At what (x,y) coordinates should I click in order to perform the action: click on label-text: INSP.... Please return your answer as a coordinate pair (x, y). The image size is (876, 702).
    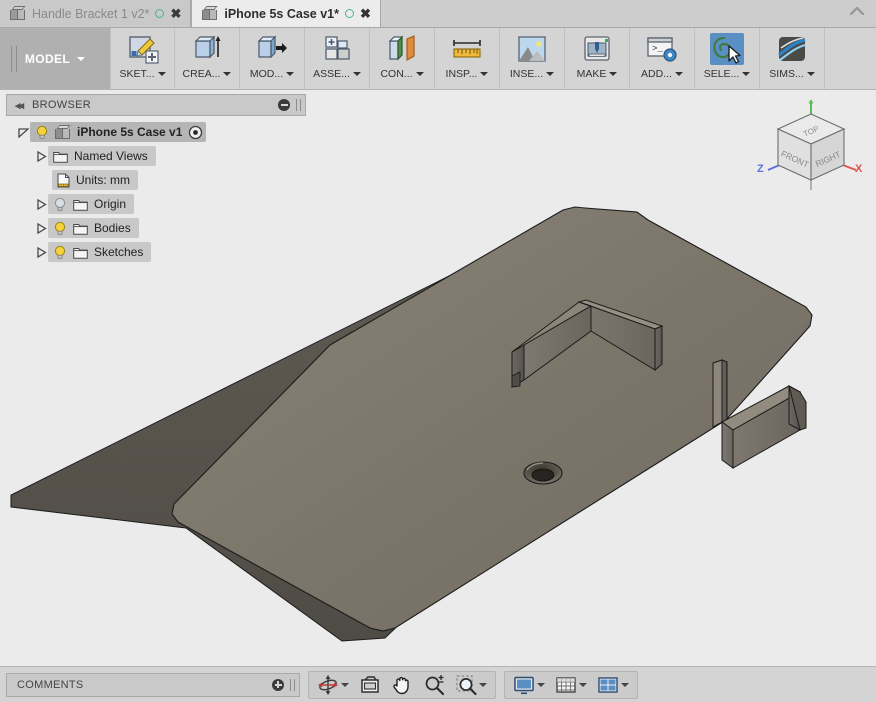
    Looking at the image, I should click on (461, 74).